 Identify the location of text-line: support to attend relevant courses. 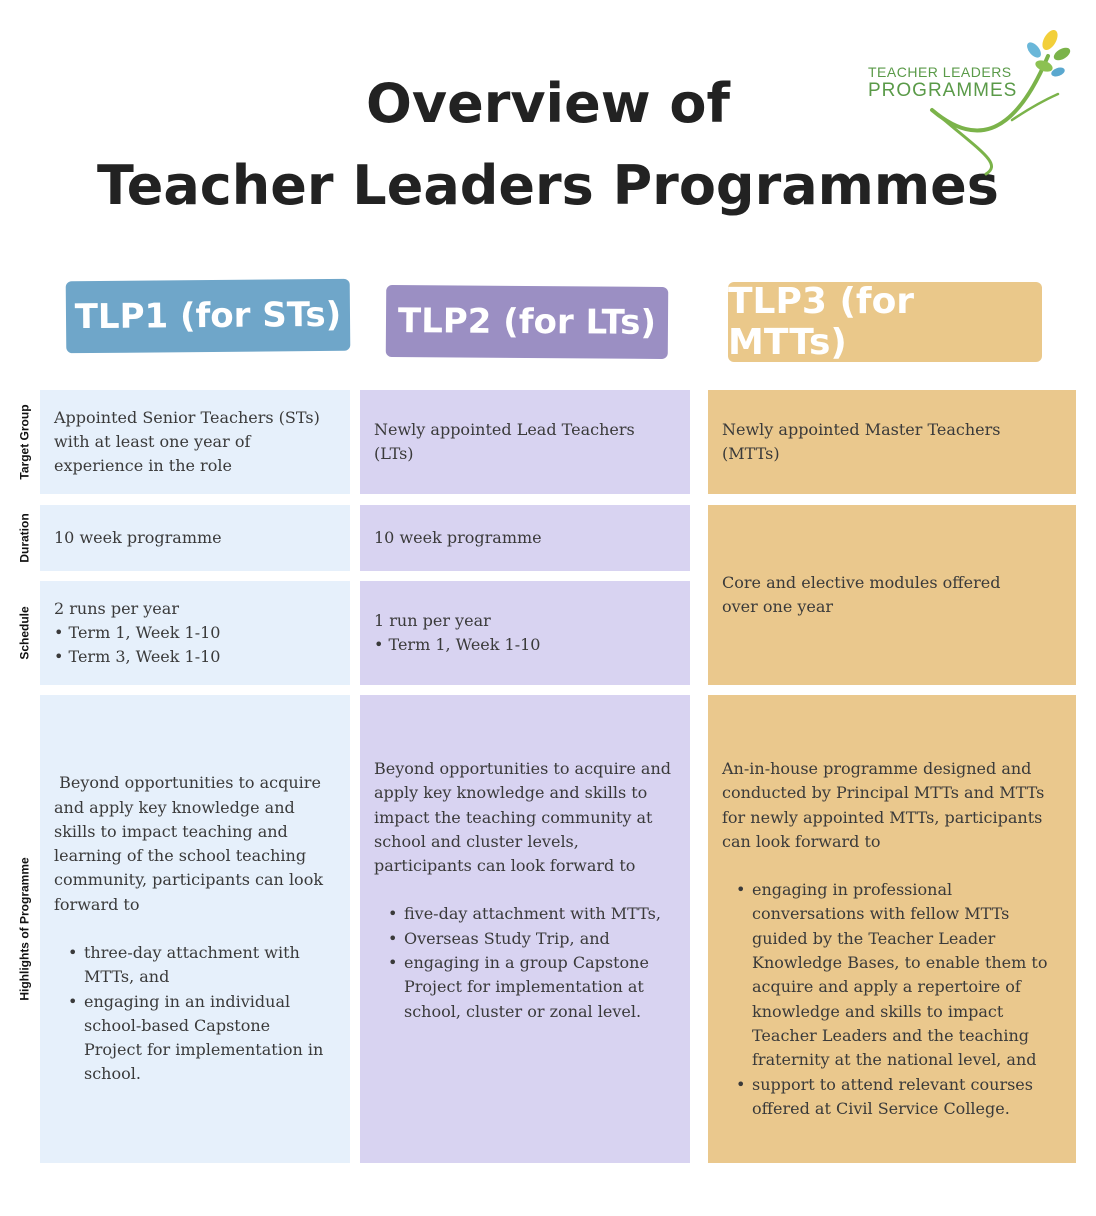
(892, 1084).